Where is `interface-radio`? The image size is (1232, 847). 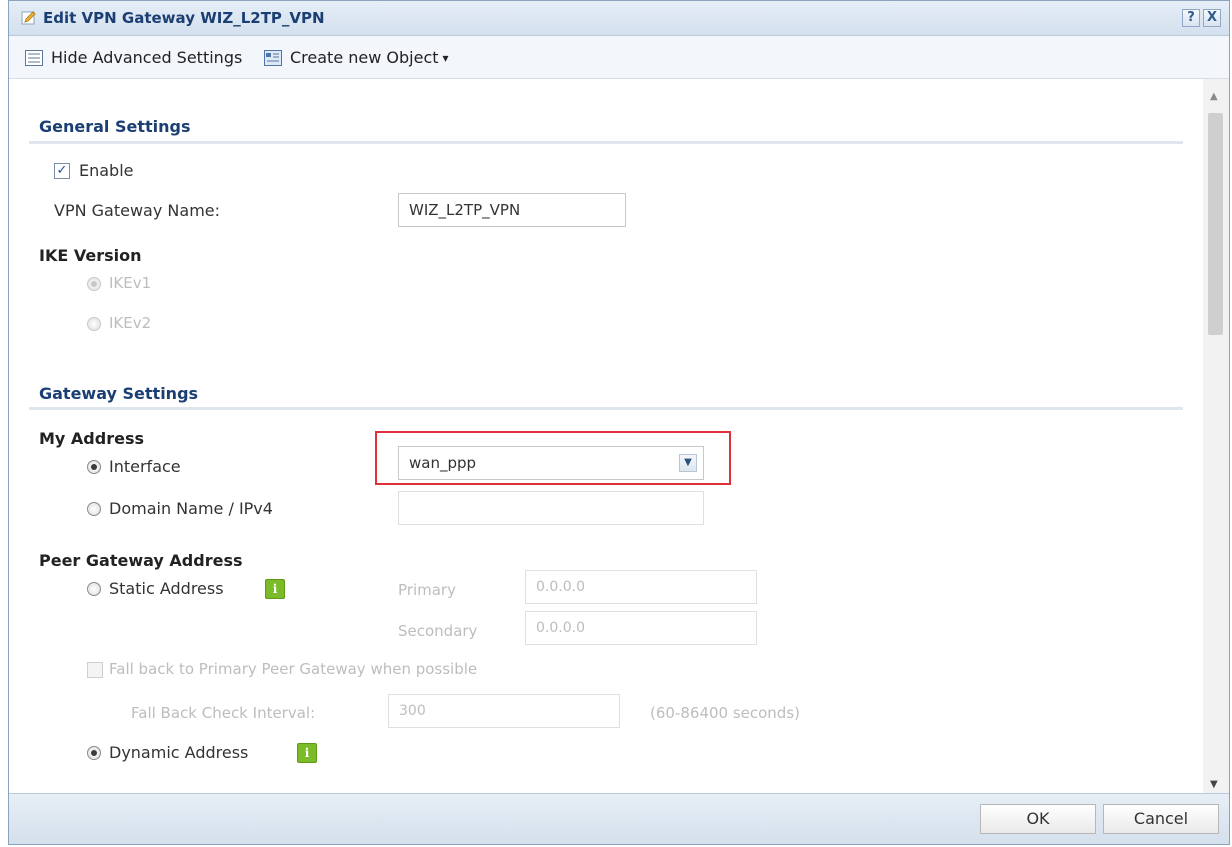 interface-radio is located at coordinates (94, 467).